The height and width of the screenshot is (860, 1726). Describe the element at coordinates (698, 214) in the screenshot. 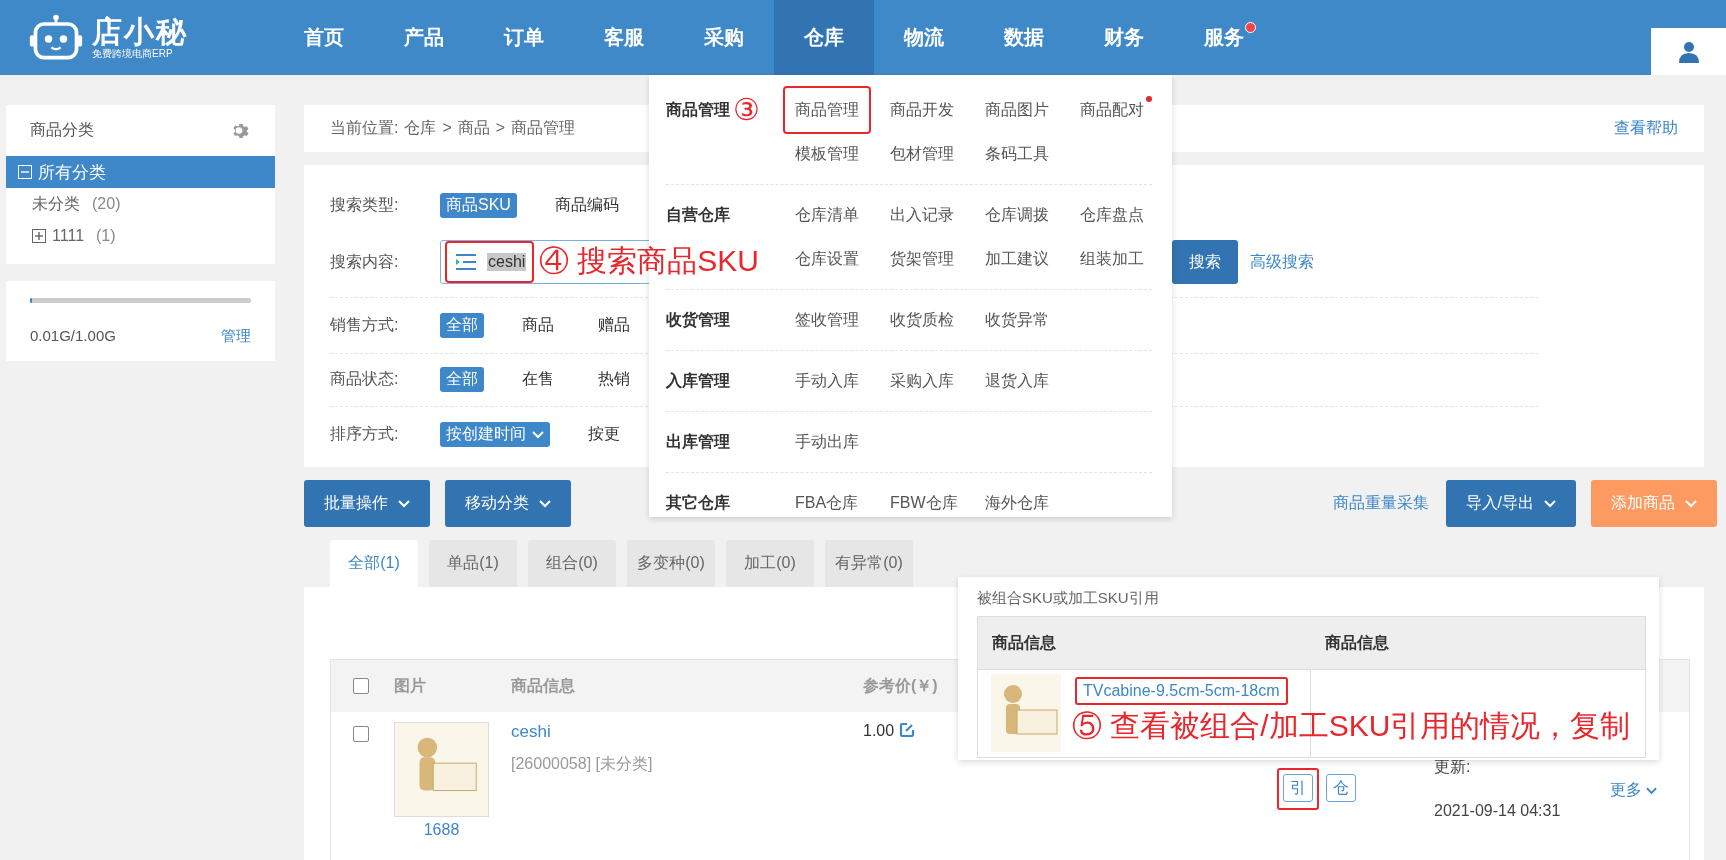

I see `menu-group-label: 自营仓库` at that location.